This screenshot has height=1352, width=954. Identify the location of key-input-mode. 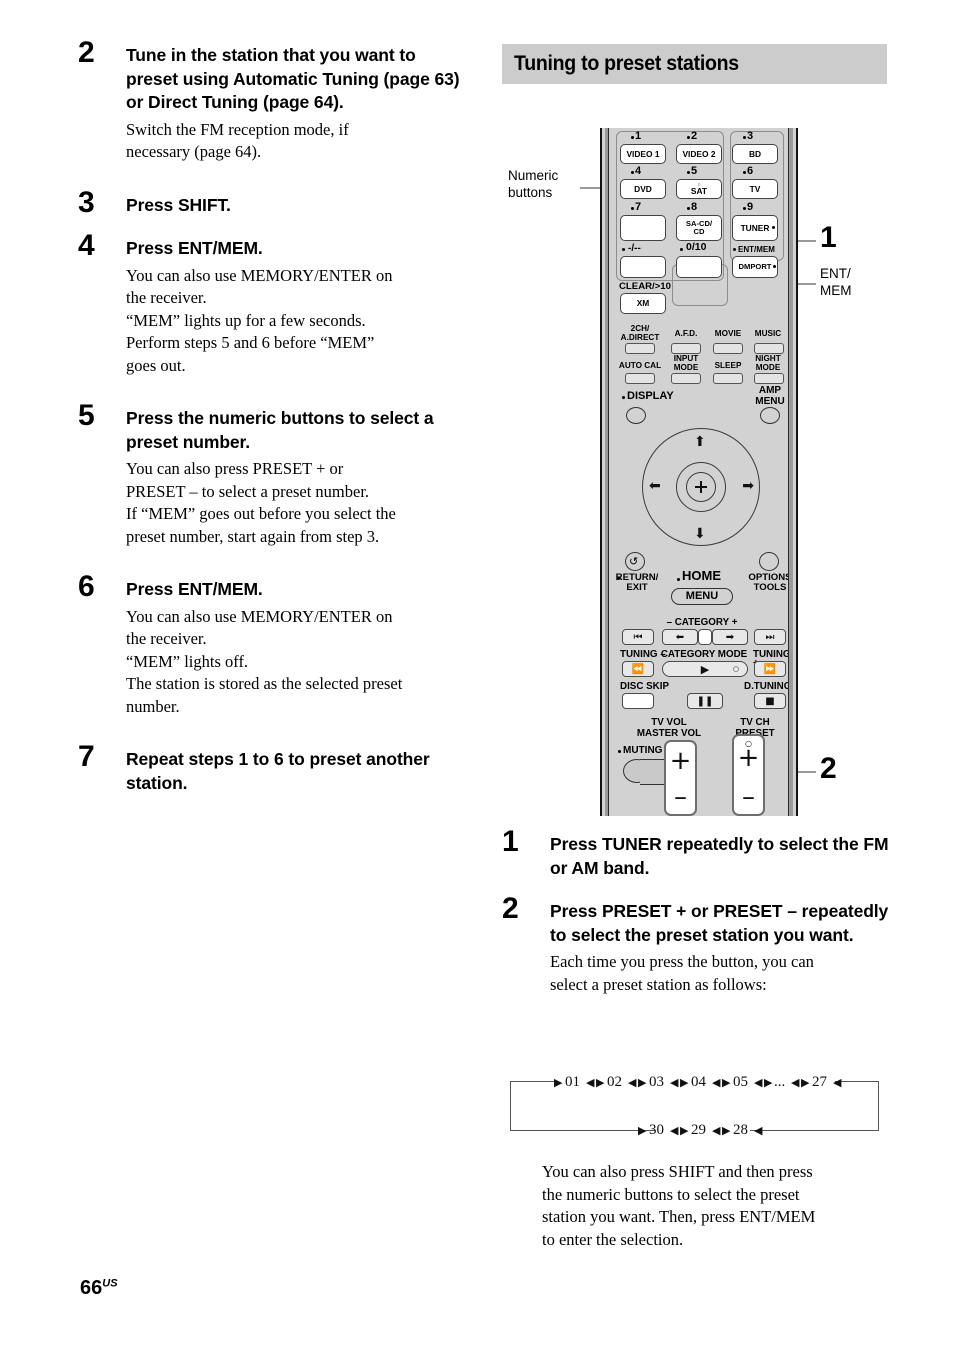
(686, 378).